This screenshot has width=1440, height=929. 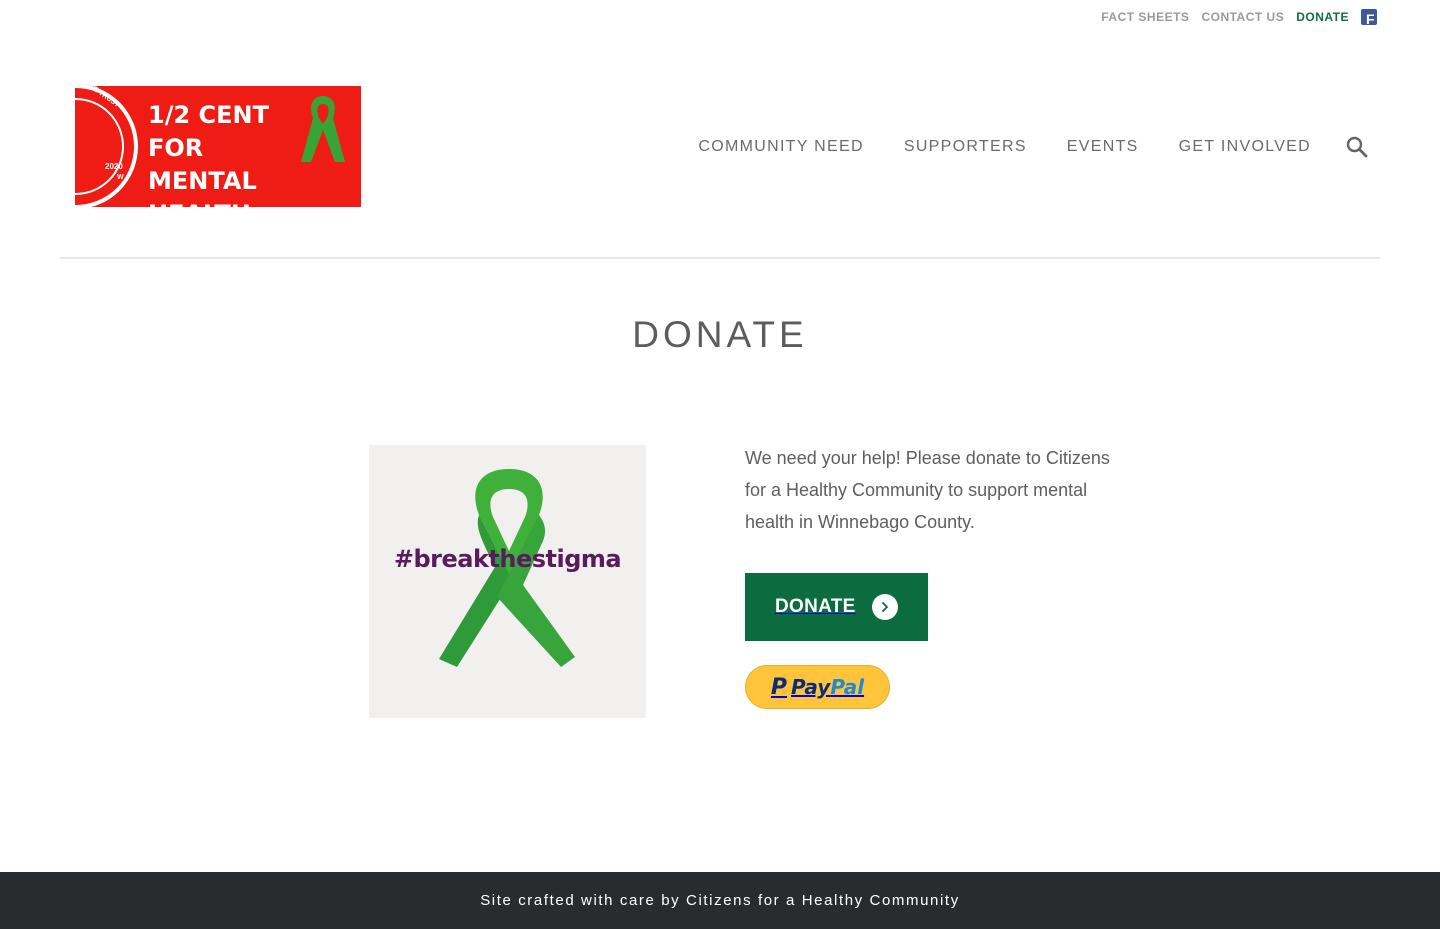 What do you see at coordinates (1369, 17) in the screenshot?
I see `facebook-icon: f` at bounding box center [1369, 17].